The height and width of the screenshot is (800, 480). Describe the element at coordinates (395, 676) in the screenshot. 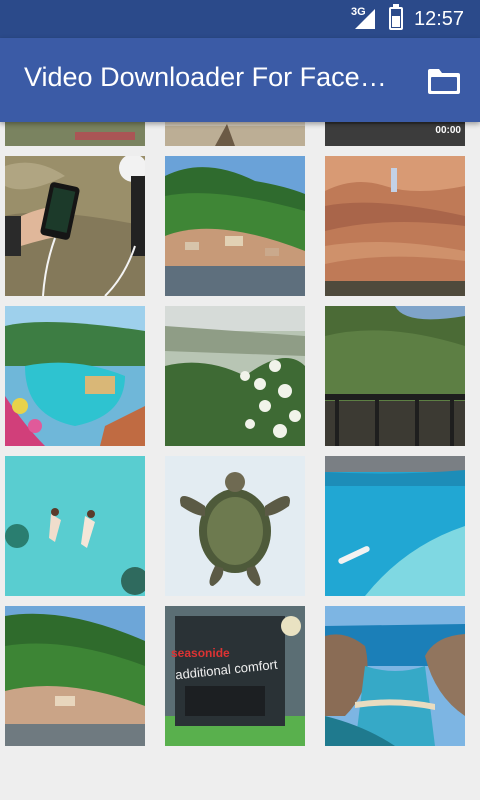

I see `video-thumb-coastal-bay` at that location.